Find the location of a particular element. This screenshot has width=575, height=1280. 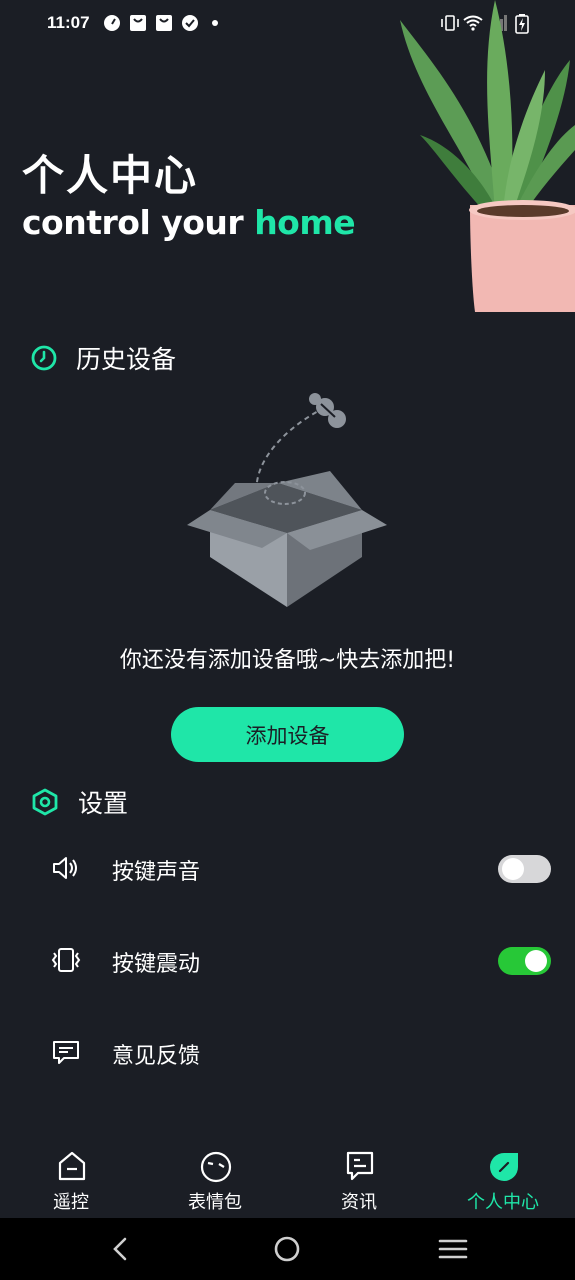

key-vibrate-toggle is located at coordinates (524, 961).